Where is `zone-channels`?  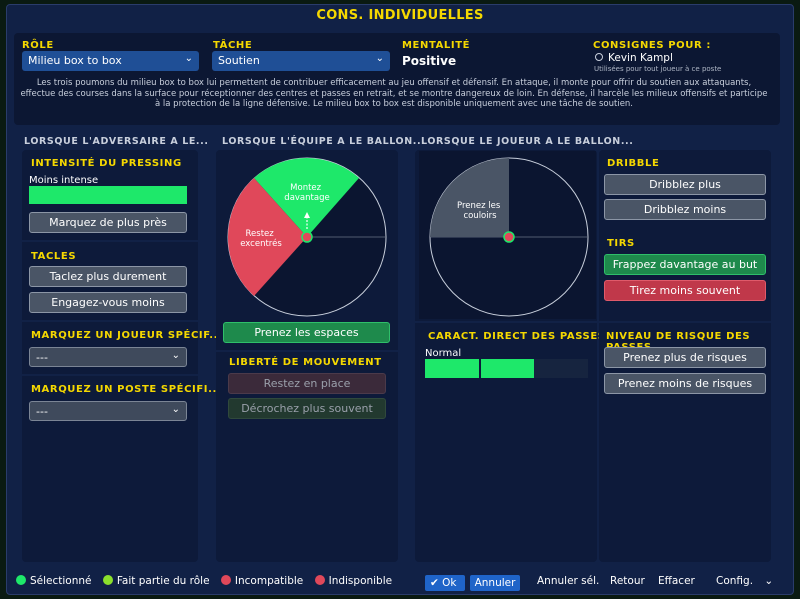
zone-channels is located at coordinates (469, 197).